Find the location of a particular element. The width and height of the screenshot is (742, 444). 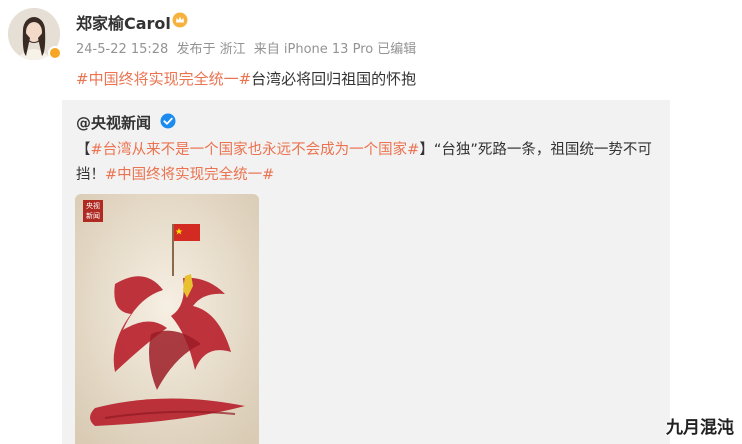

cctv-news-logo: 央视 新闻 is located at coordinates (93, 211).